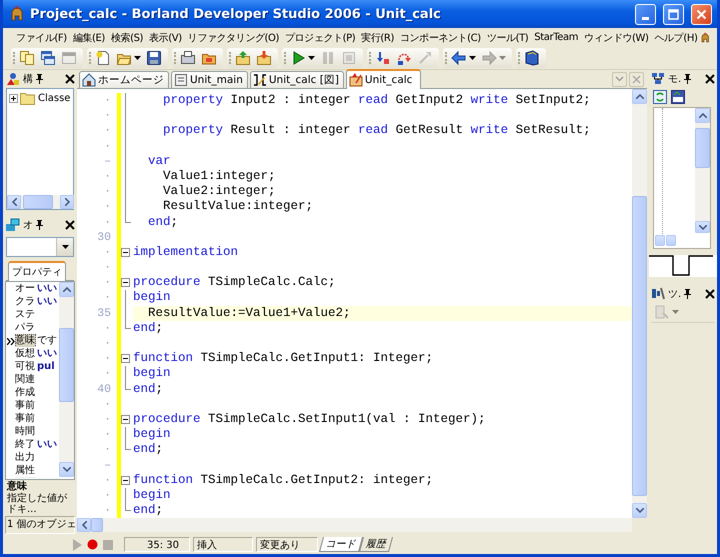  Describe the element at coordinates (127, 37) in the screenshot. I see `menu-item: 検索(S)` at that location.